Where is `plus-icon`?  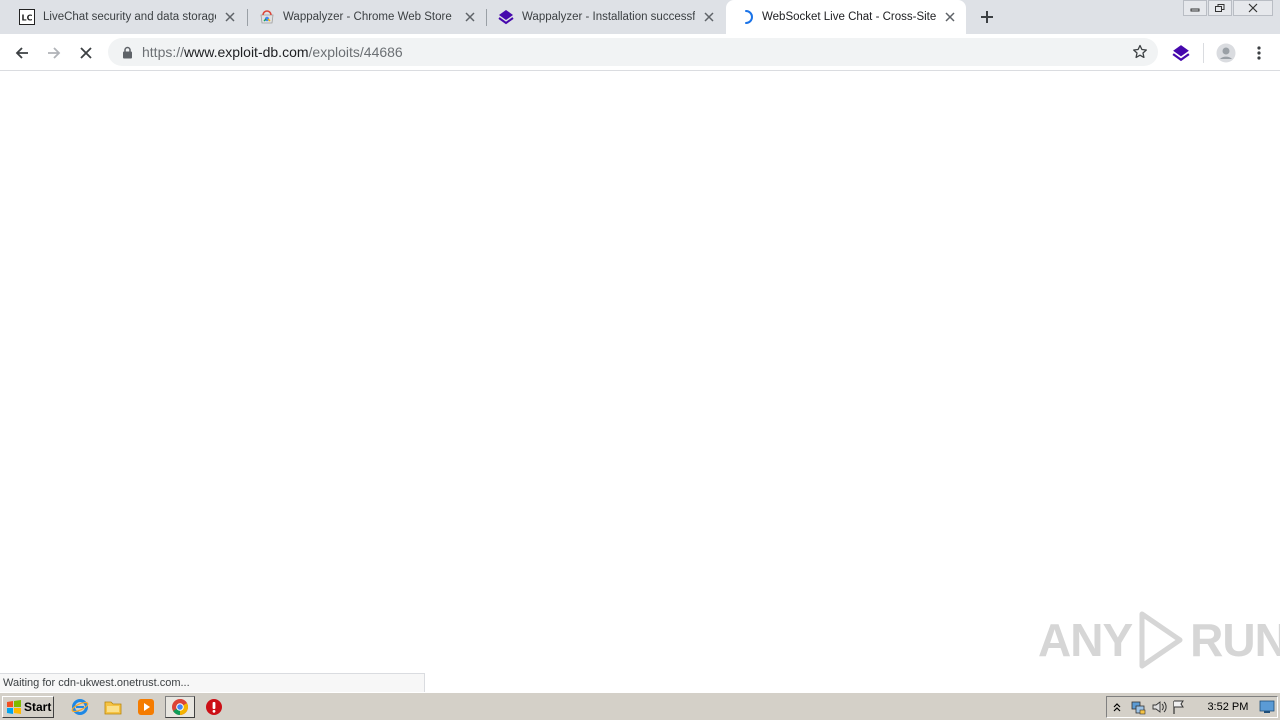
plus-icon is located at coordinates (987, 17).